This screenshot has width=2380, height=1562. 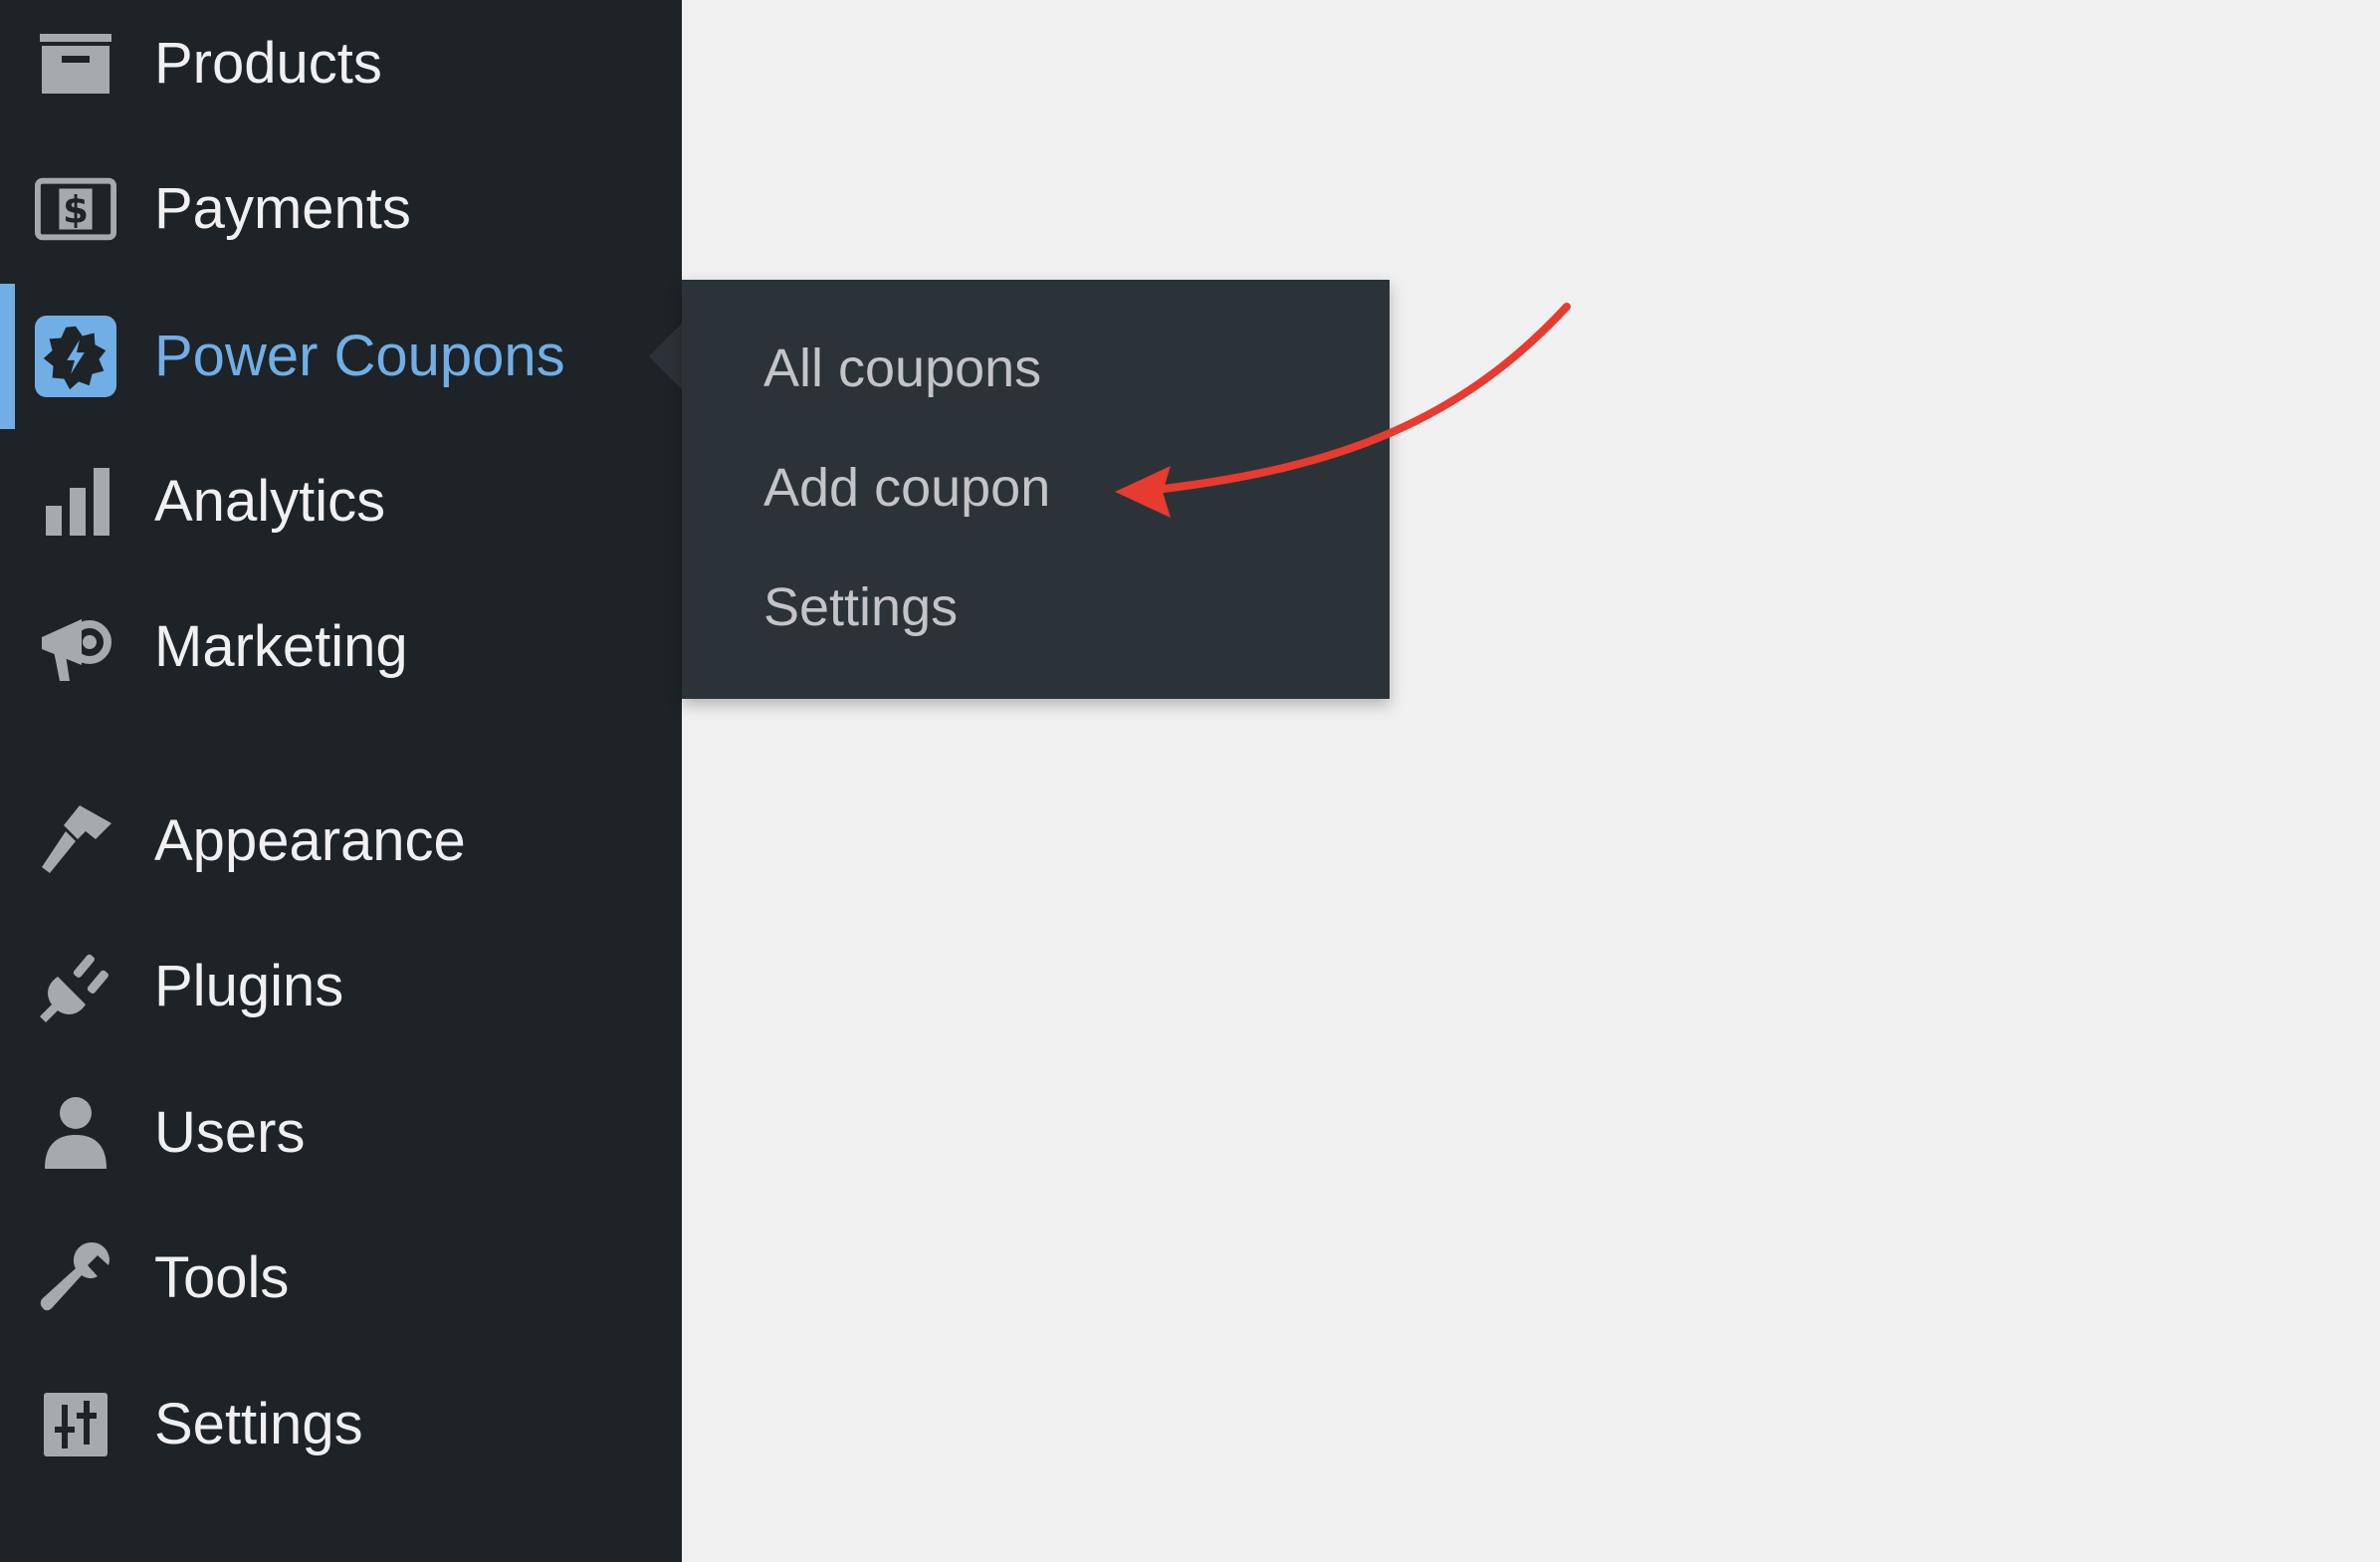 I want to click on sidebar-item-label: Users, so click(x=230, y=1132).